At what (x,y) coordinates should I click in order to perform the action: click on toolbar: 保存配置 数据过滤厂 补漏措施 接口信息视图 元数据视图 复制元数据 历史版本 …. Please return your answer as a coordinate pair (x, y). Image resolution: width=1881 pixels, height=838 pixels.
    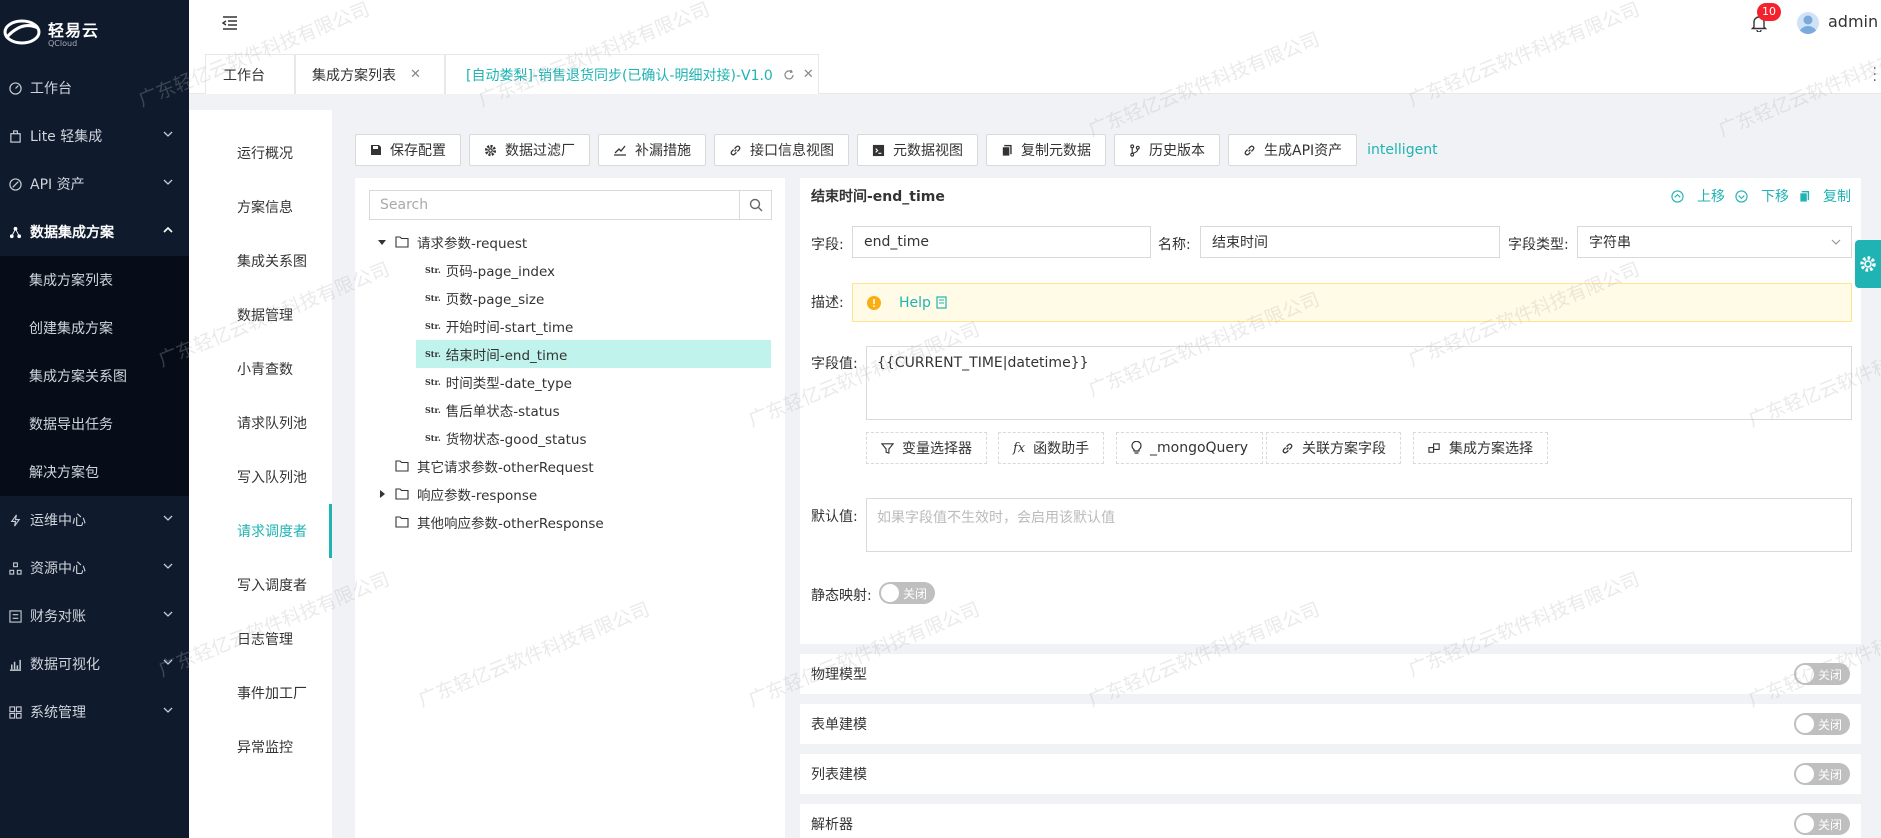
    Looking at the image, I should click on (896, 150).